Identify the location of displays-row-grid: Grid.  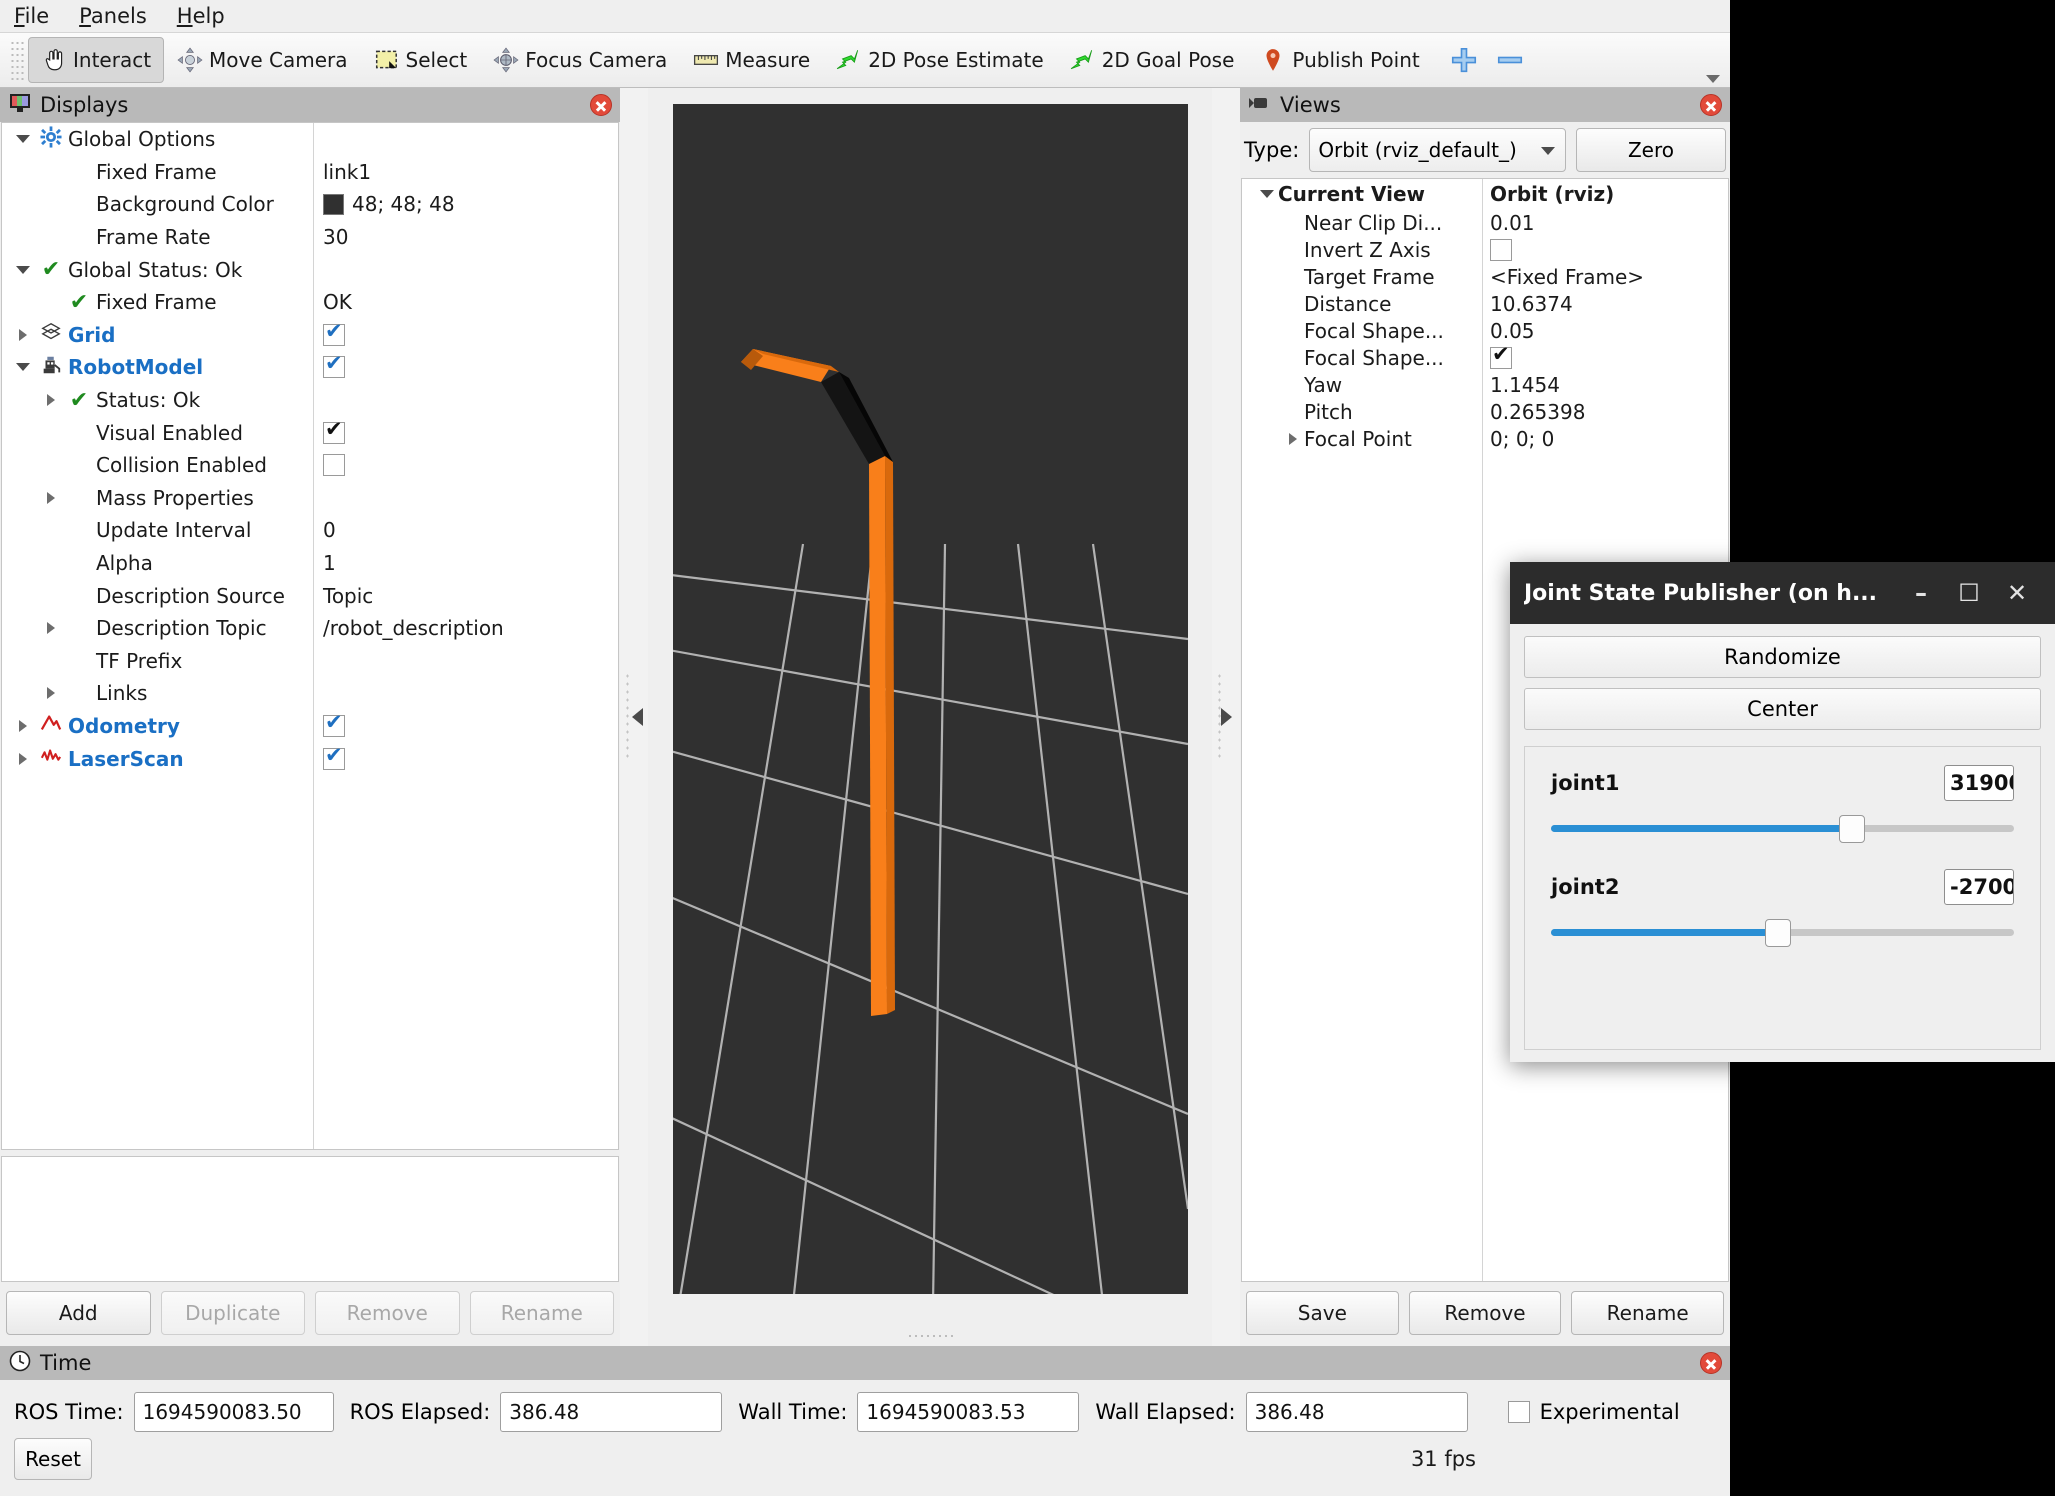
(310, 335).